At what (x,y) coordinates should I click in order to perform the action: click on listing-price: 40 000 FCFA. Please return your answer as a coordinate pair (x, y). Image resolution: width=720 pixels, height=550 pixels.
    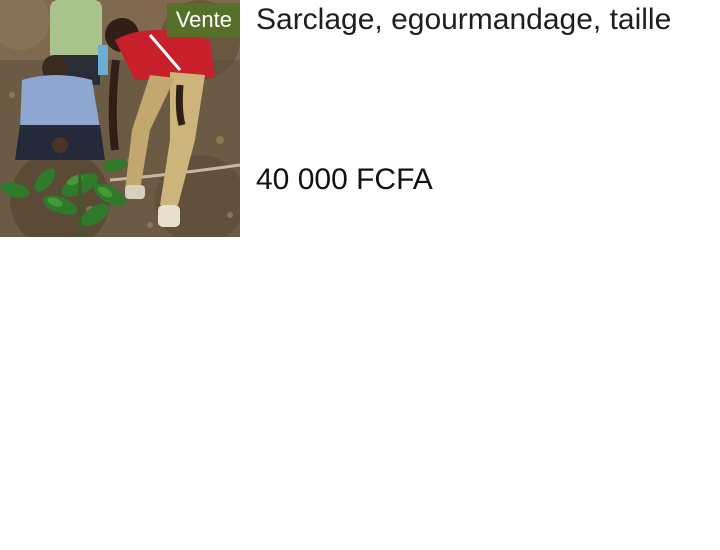
    Looking at the image, I should click on (344, 179).